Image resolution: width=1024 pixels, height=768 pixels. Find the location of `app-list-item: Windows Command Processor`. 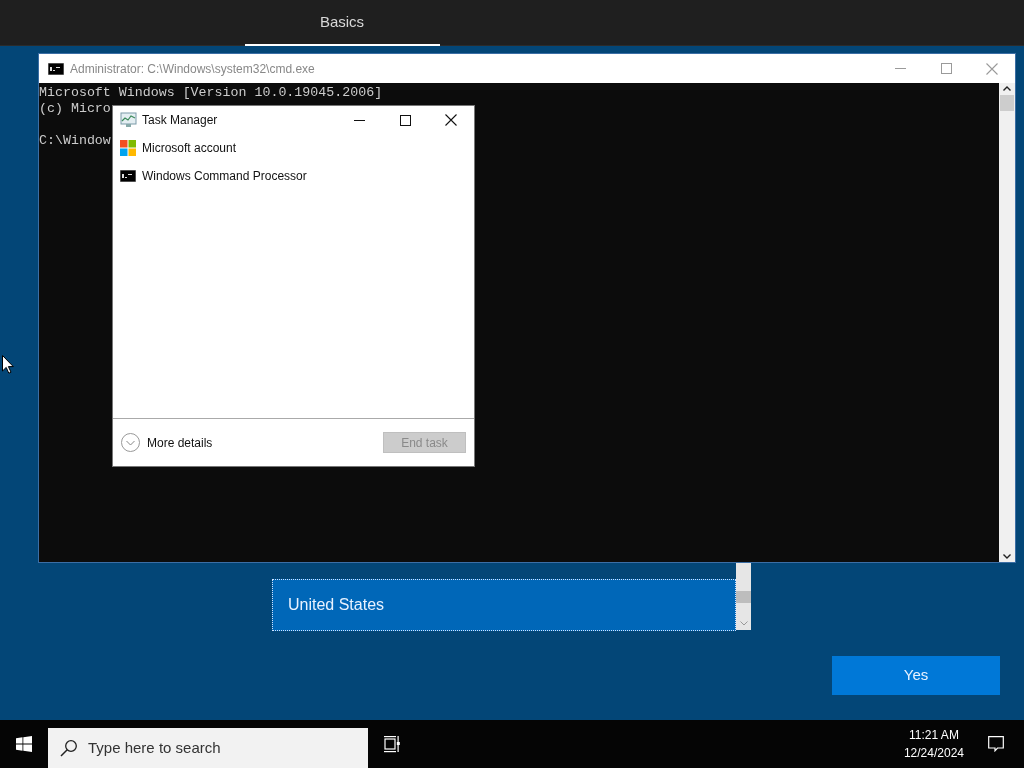

app-list-item: Windows Command Processor is located at coordinates (293, 176).